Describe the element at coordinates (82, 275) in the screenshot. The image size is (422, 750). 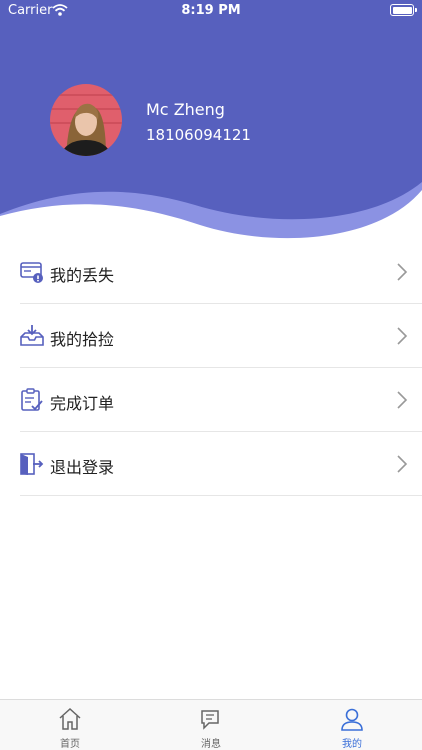
I see `menu-label: 我的丢失` at that location.